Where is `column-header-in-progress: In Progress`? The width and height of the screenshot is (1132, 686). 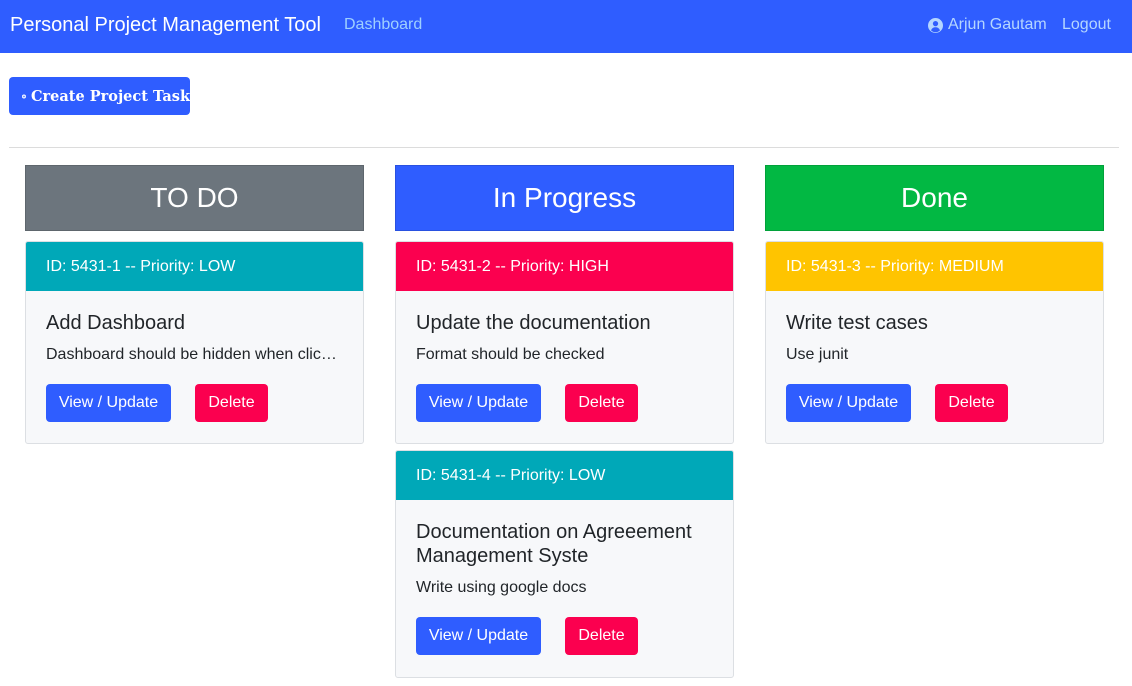
column-header-in-progress: In Progress is located at coordinates (564, 198).